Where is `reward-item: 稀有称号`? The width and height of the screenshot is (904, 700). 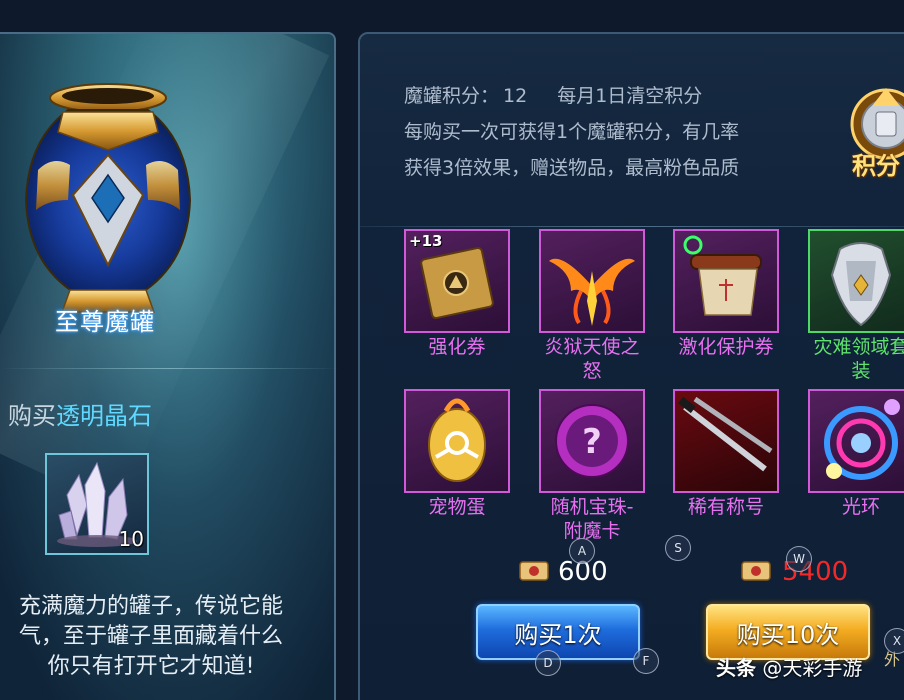 reward-item: 稀有称号 is located at coordinates (726, 454).